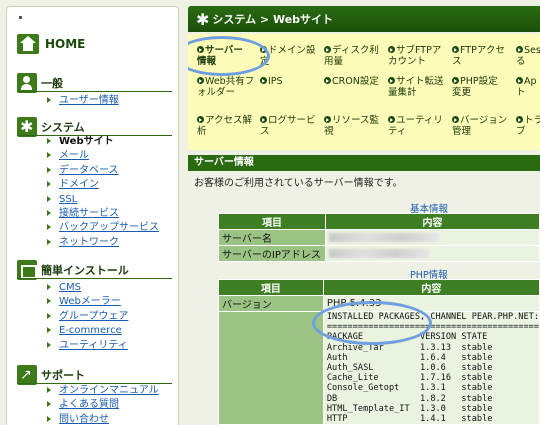  What do you see at coordinates (103, 419) in the screenshot?
I see `nav-item-contact: 問い合わせ` at bounding box center [103, 419].